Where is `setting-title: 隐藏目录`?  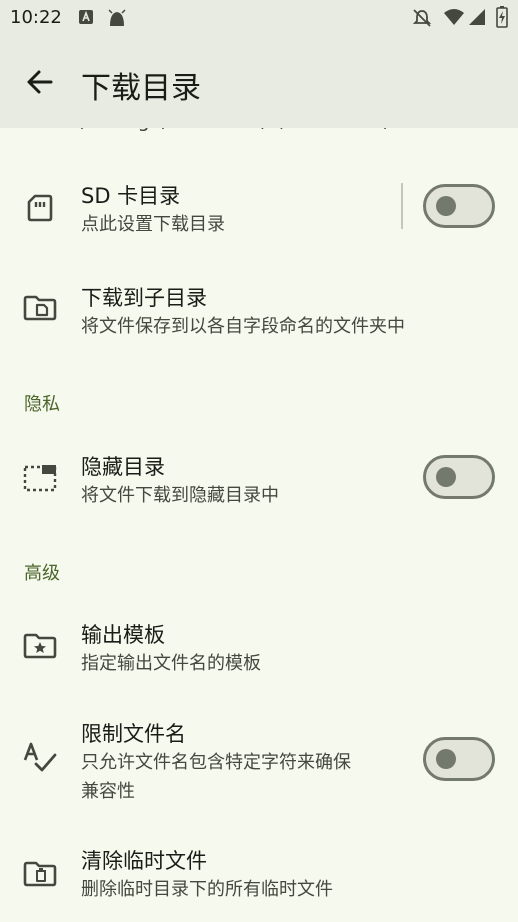
setting-title: 隐藏目录 is located at coordinates (123, 467).